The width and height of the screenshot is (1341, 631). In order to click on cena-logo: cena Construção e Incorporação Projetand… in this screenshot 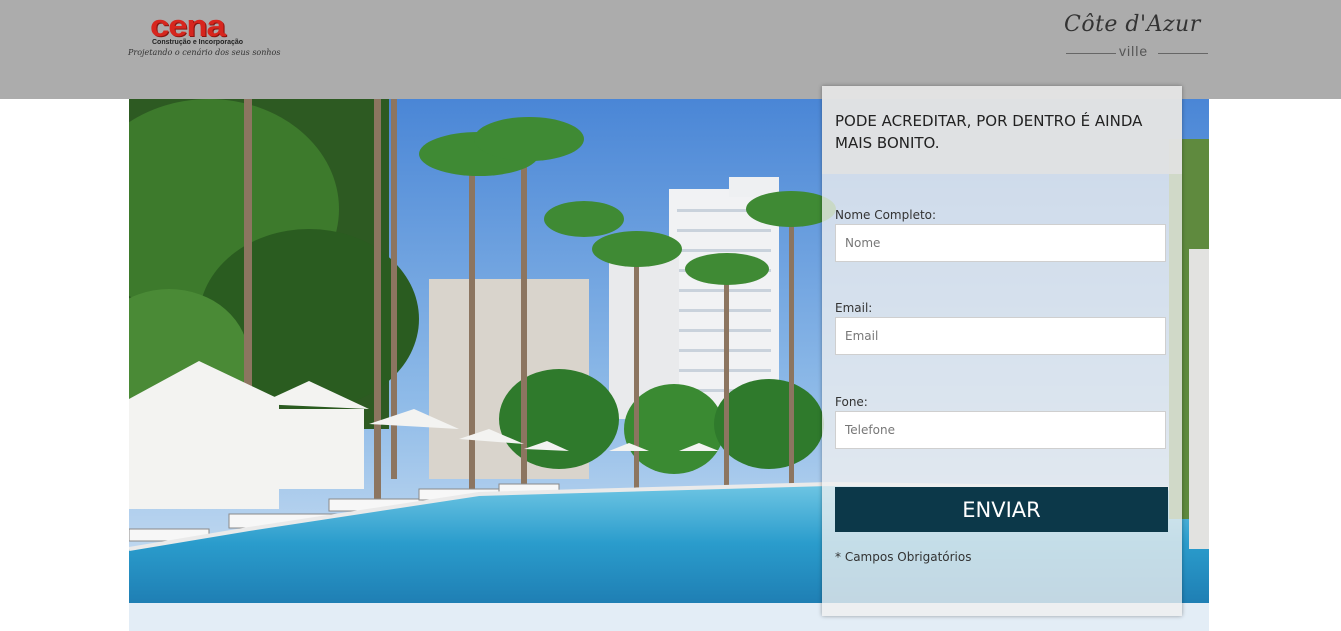, I will do `click(204, 35)`.